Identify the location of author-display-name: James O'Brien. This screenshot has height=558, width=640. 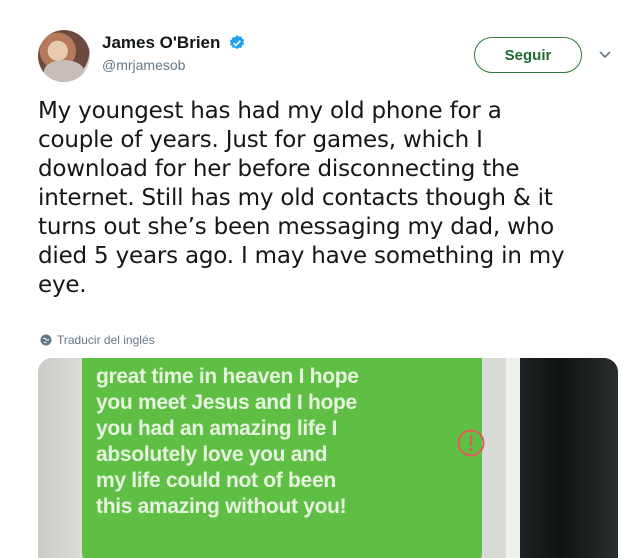
(161, 43).